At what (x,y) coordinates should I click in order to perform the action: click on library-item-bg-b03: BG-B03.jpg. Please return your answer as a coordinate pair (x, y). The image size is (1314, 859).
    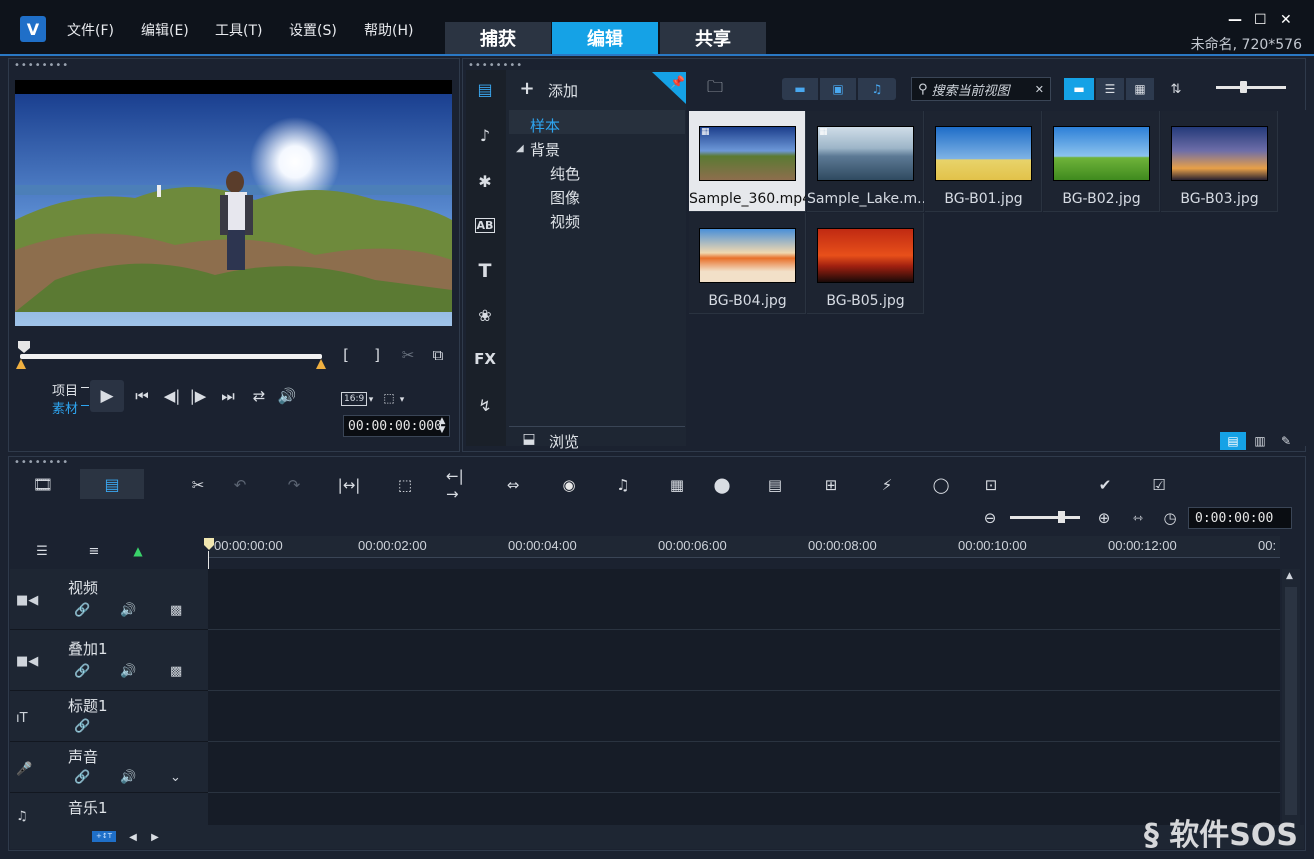
    Looking at the image, I should click on (1219, 161).